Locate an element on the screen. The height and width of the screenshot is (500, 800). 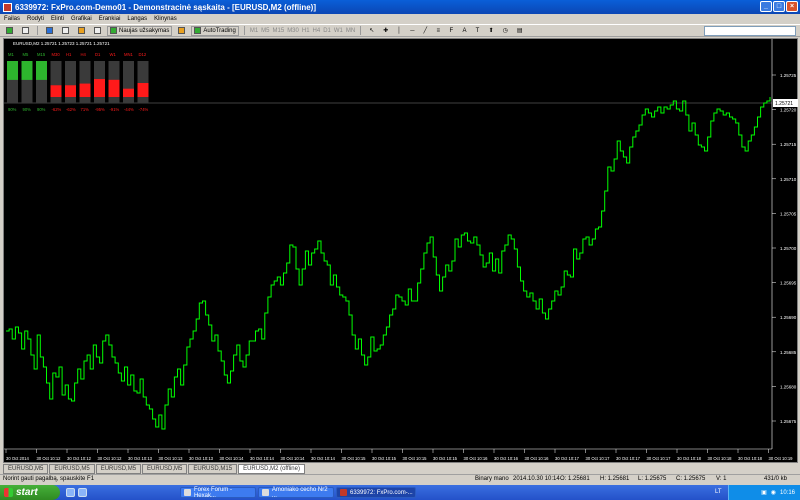
indicator-value-label: -91% is located at coordinates (115, 109).